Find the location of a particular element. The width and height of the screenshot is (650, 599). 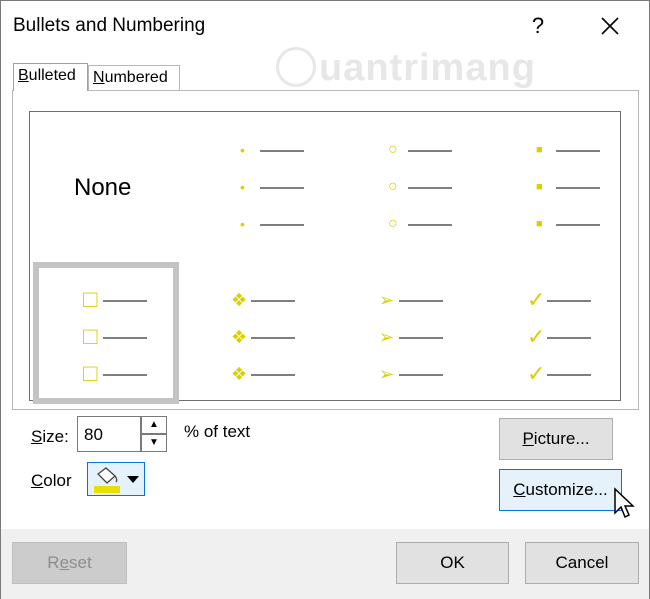

size-increment-button: ▲ is located at coordinates (154, 425).